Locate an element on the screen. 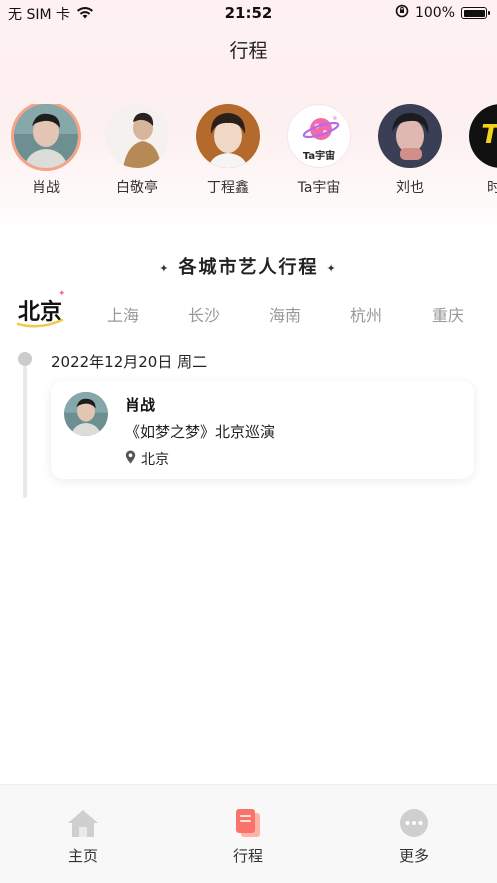 The image size is (497, 883). page-title: 行程 is located at coordinates (248, 51).